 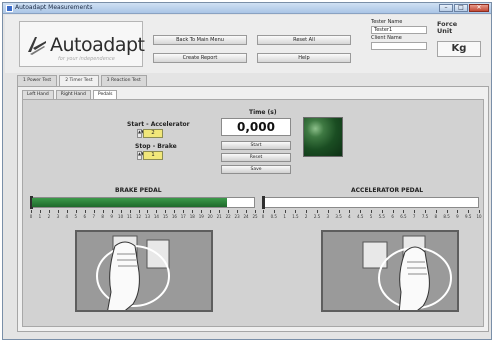 What do you see at coordinates (153, 155) in the screenshot?
I see `stop-brake-input: 1` at bounding box center [153, 155].